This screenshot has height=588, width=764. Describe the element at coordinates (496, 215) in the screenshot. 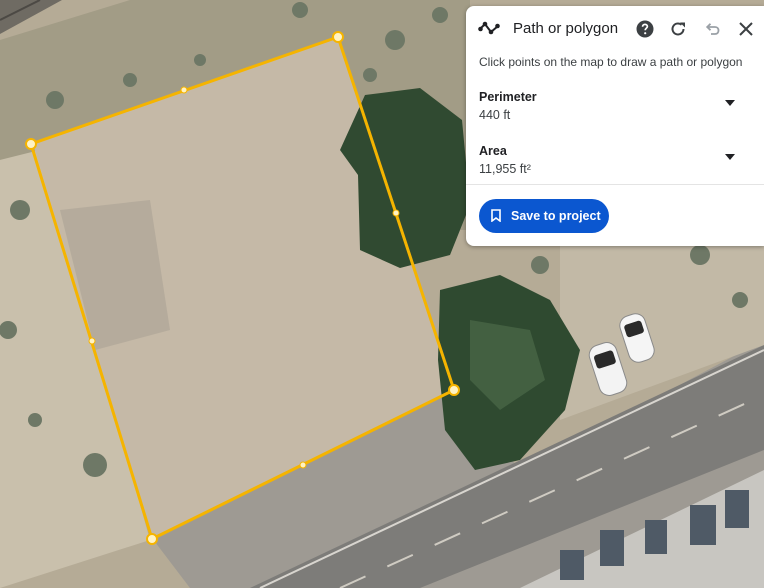

I see `bookmark-icon` at that location.